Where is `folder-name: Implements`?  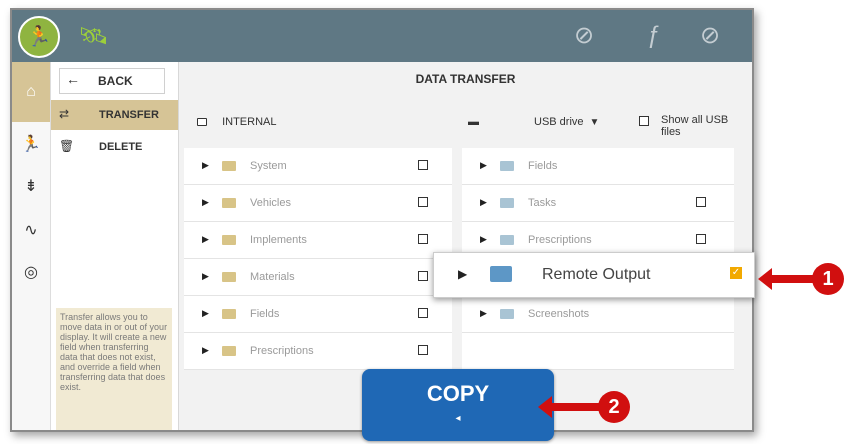
folder-name: Implements is located at coordinates (278, 240).